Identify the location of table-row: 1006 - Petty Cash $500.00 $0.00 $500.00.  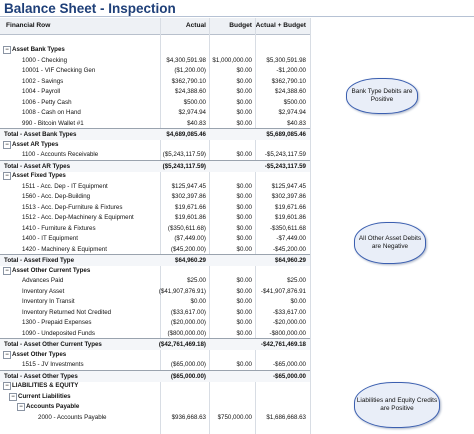
(155, 102).